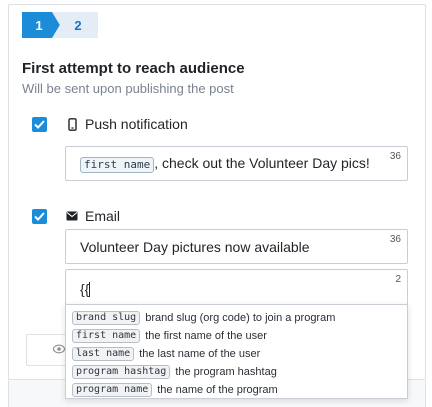 The height and width of the screenshot is (407, 432). I want to click on suggestion-description: the program hashtag, so click(226, 372).